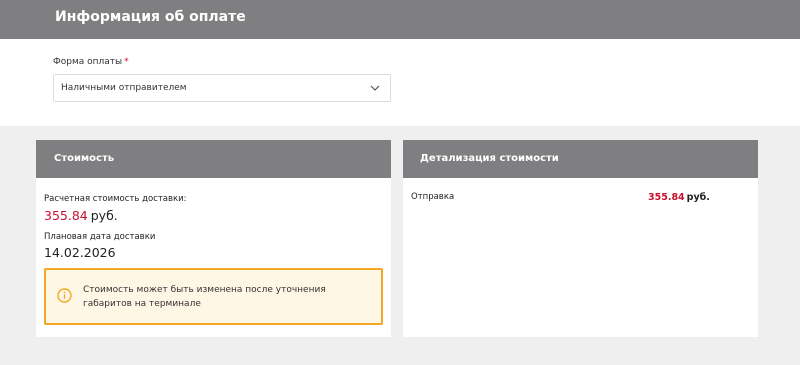  Describe the element at coordinates (375, 88) in the screenshot. I see `chevron-down-icon` at that location.